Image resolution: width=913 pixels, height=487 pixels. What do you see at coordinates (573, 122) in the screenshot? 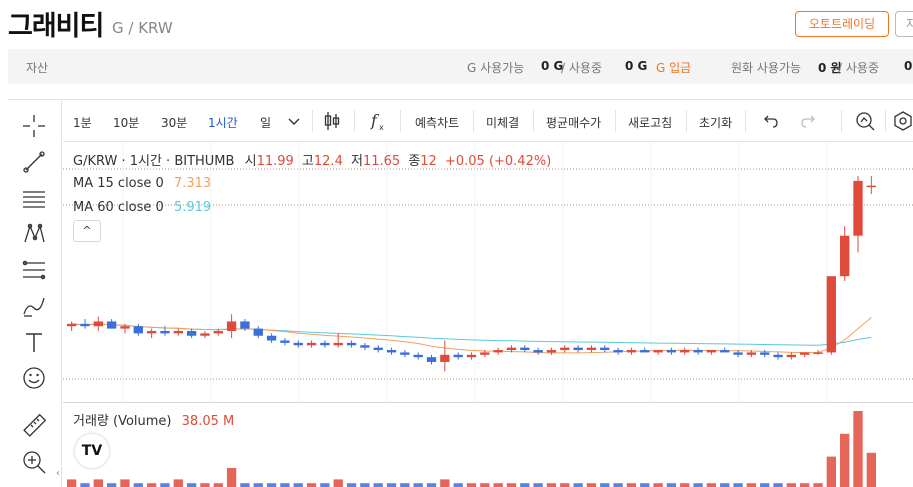
I see `avg-buy-price-button: 평균매수가` at bounding box center [573, 122].